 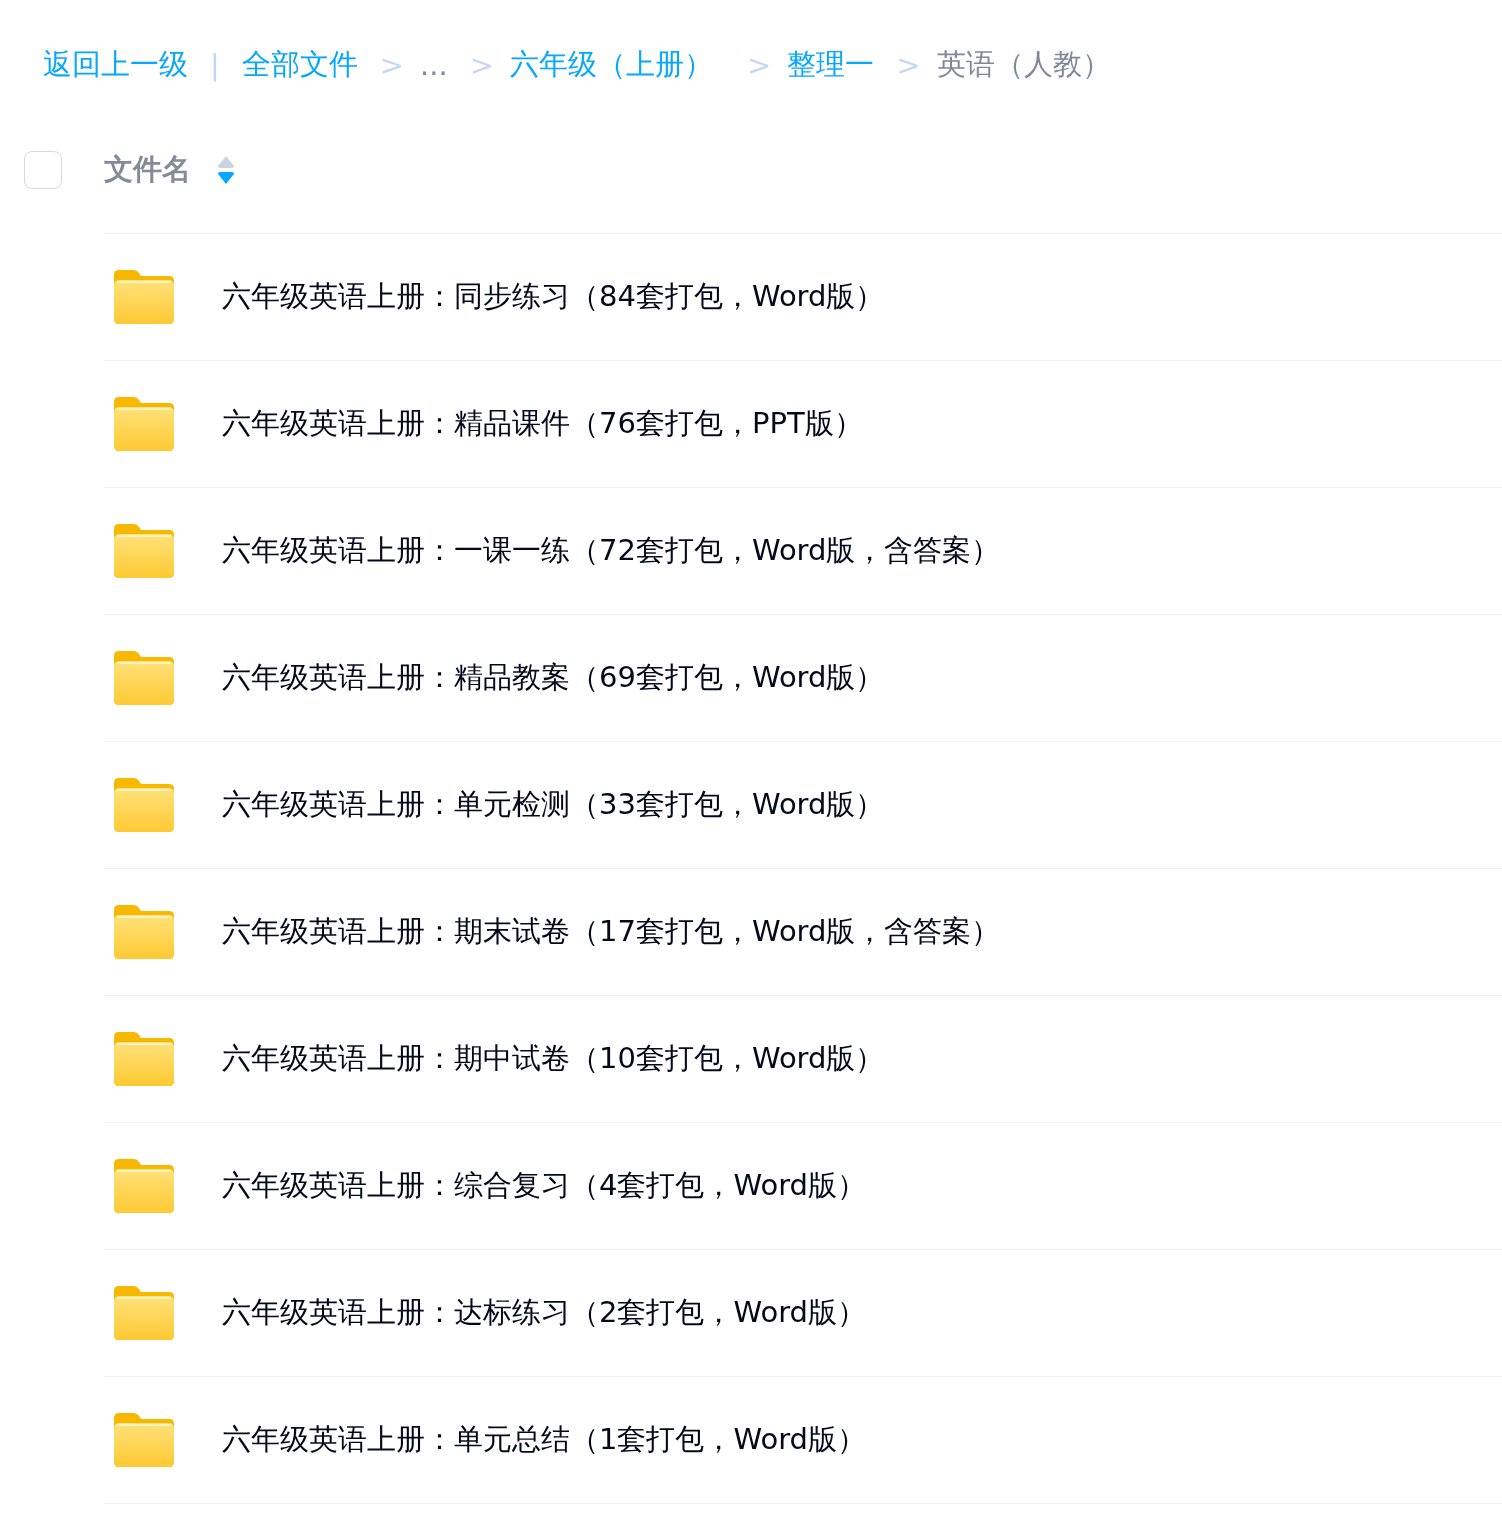 What do you see at coordinates (553, 678) in the screenshot?
I see `folder-name: 六年级英语上册：精品教案（69套打包，Word版）` at bounding box center [553, 678].